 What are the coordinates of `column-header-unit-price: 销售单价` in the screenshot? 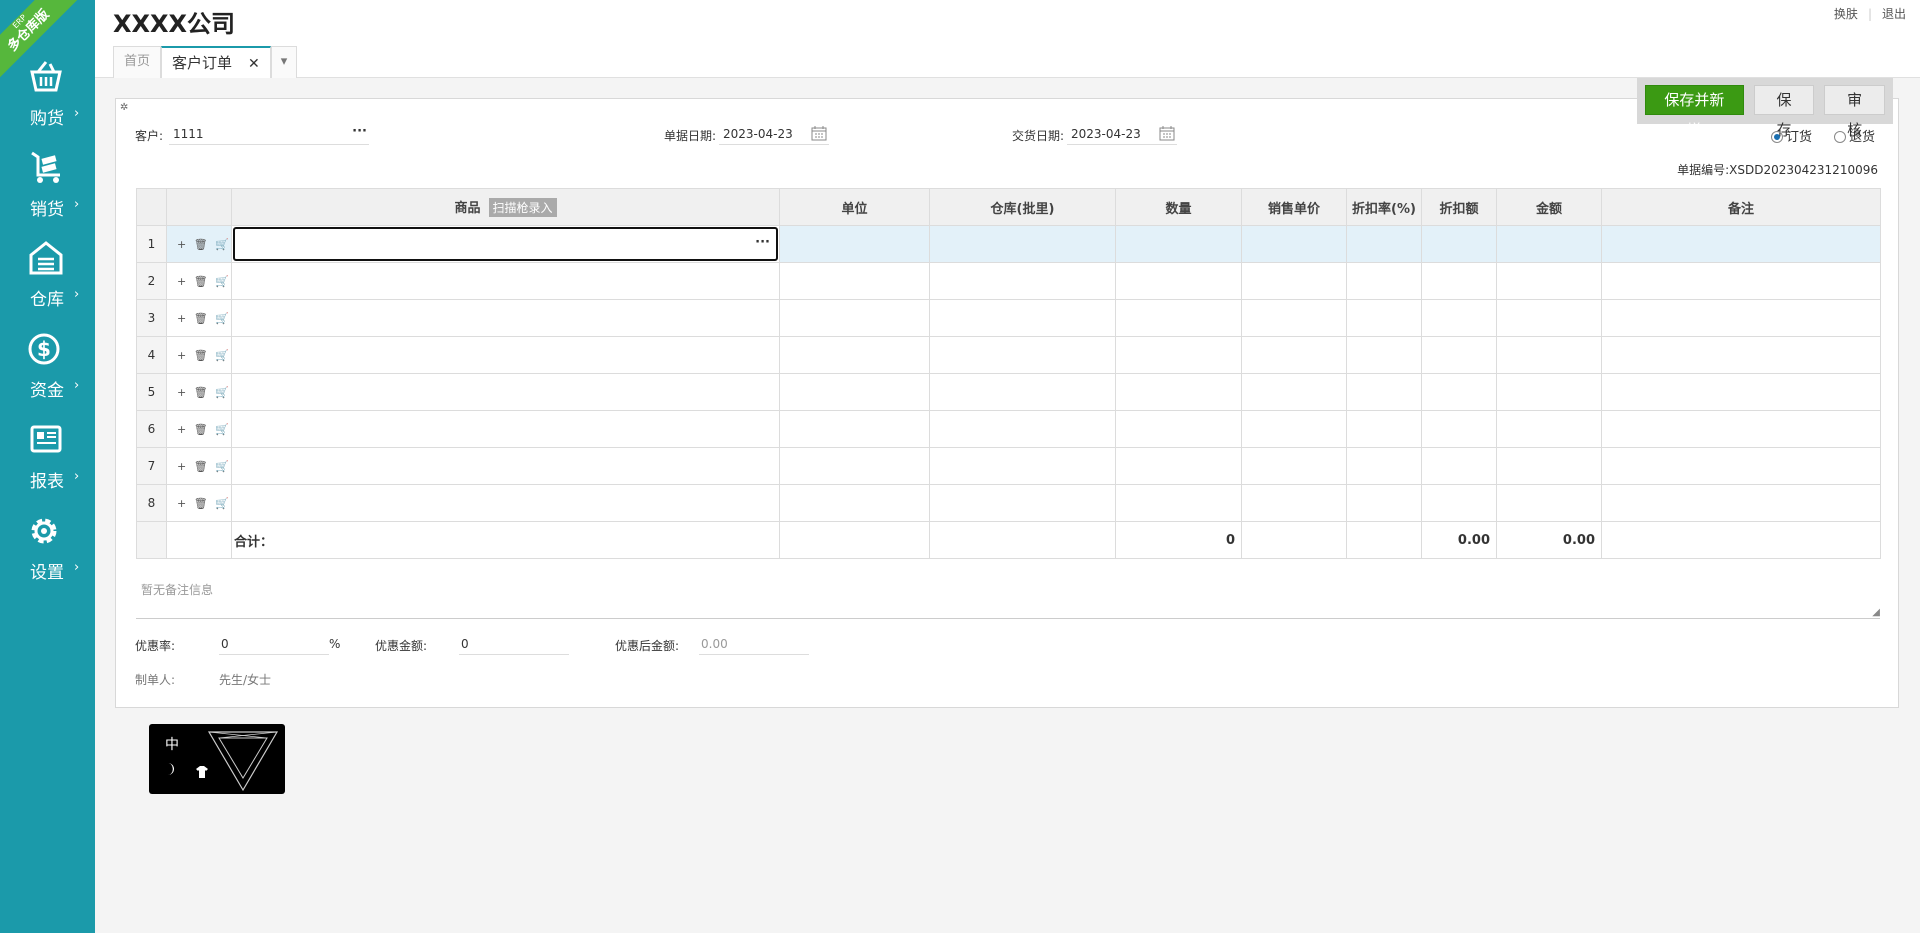 It's located at (1294, 207).